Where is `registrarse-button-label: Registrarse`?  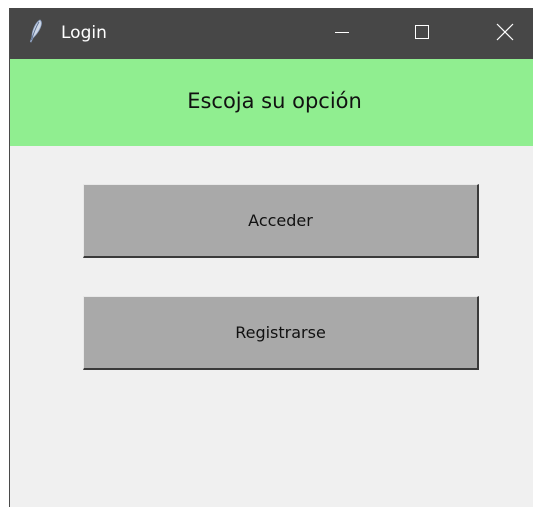 registrarse-button-label: Registrarse is located at coordinates (280, 332).